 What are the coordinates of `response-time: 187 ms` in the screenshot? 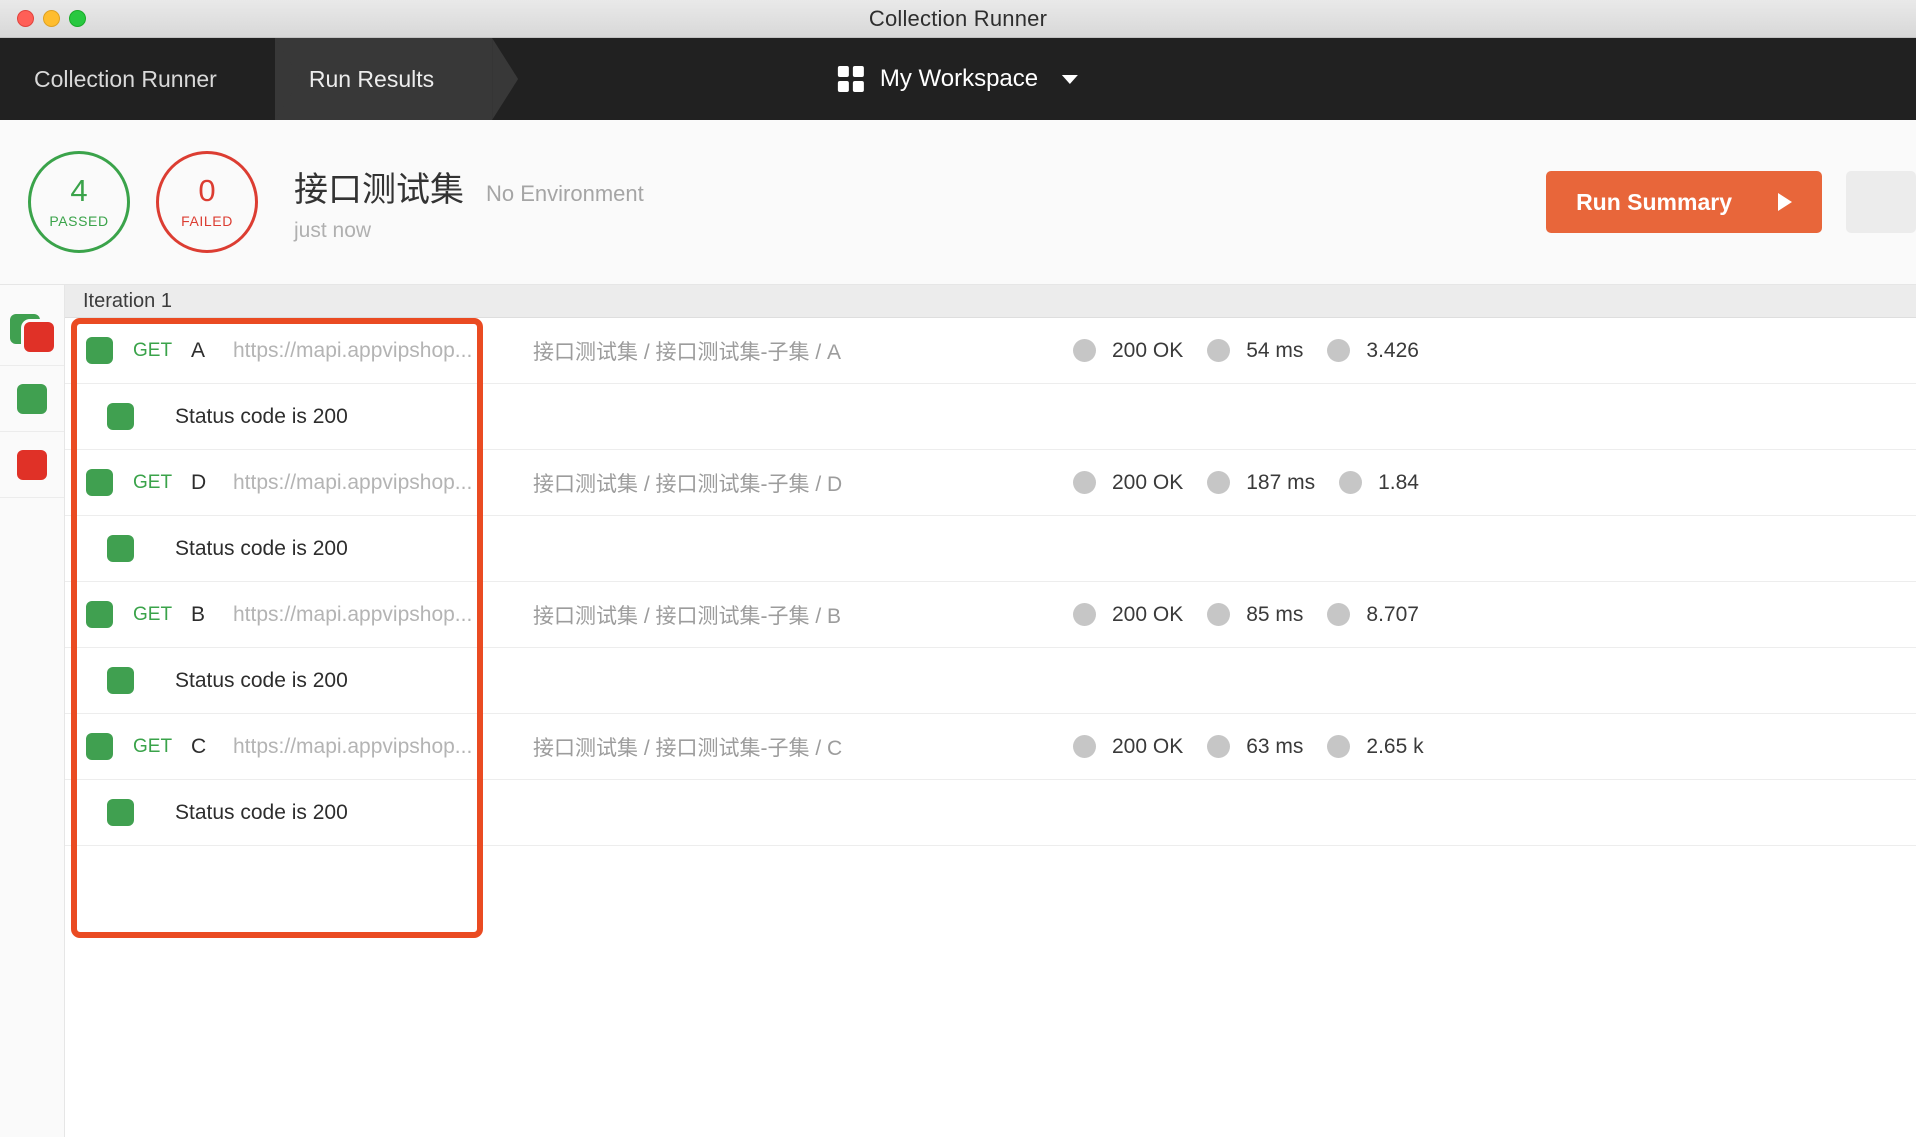 It's located at (1281, 482).